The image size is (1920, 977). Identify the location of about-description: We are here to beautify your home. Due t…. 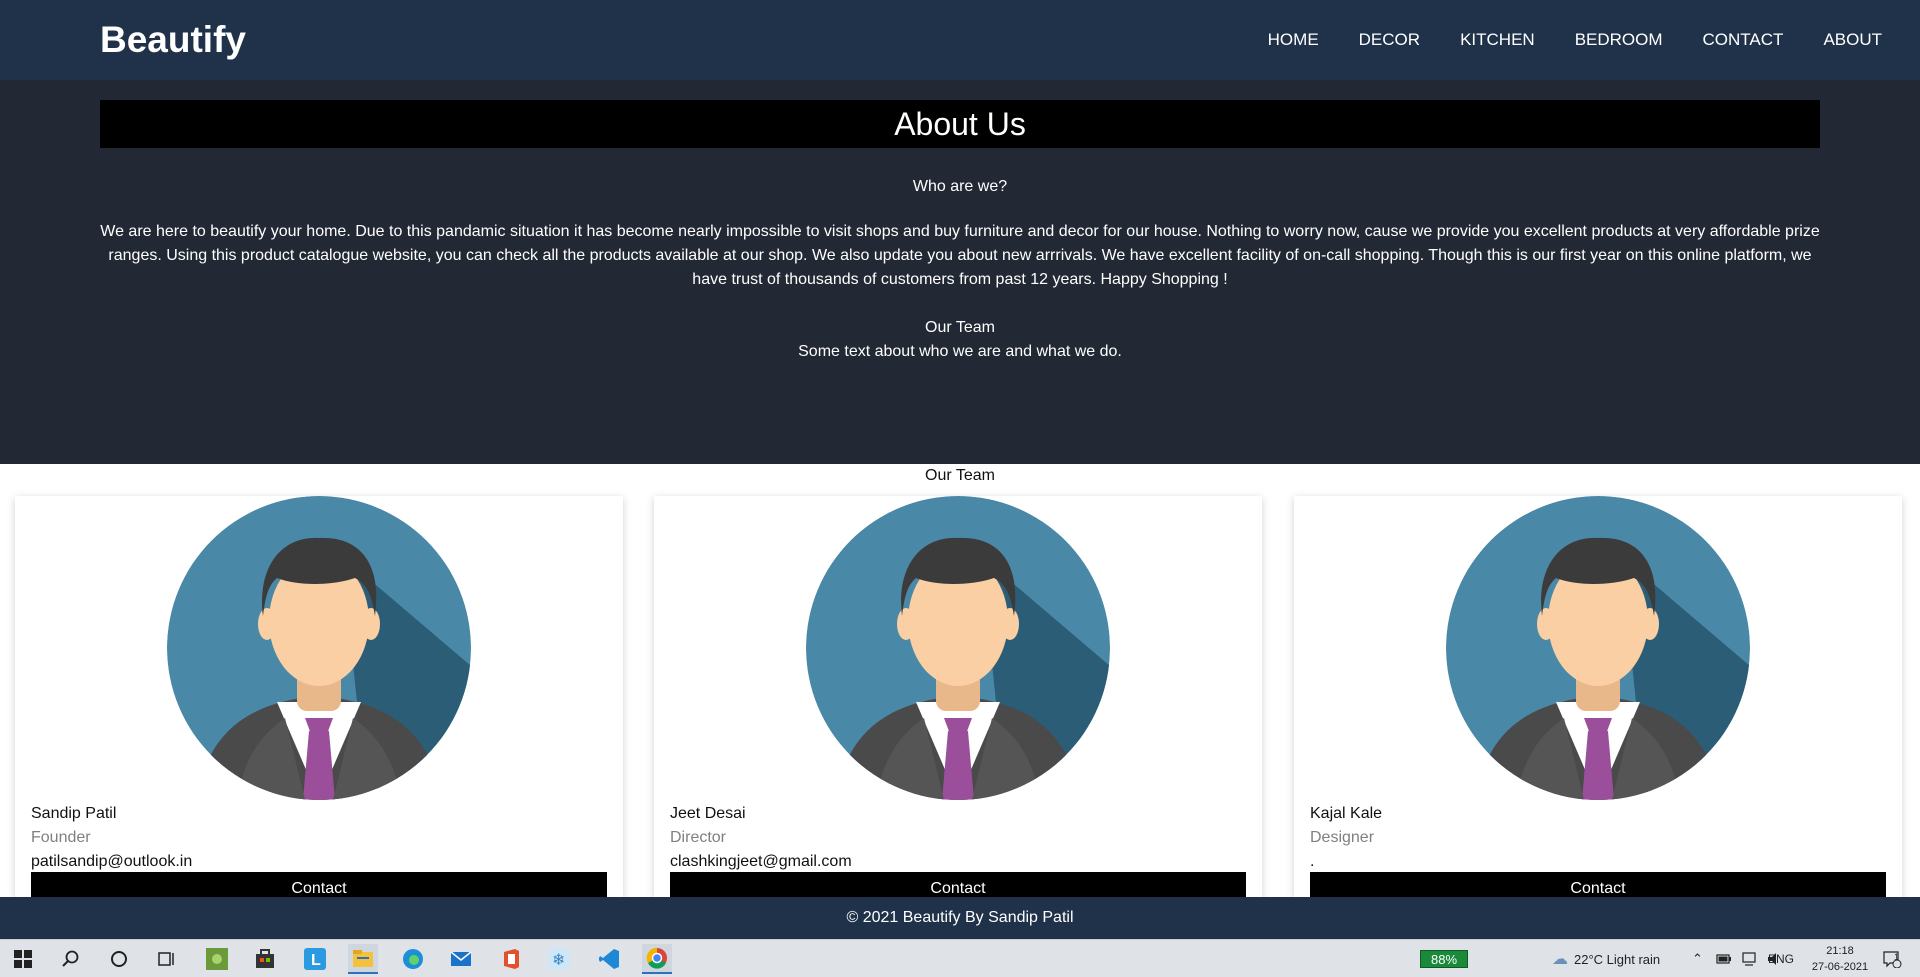
(960, 255).